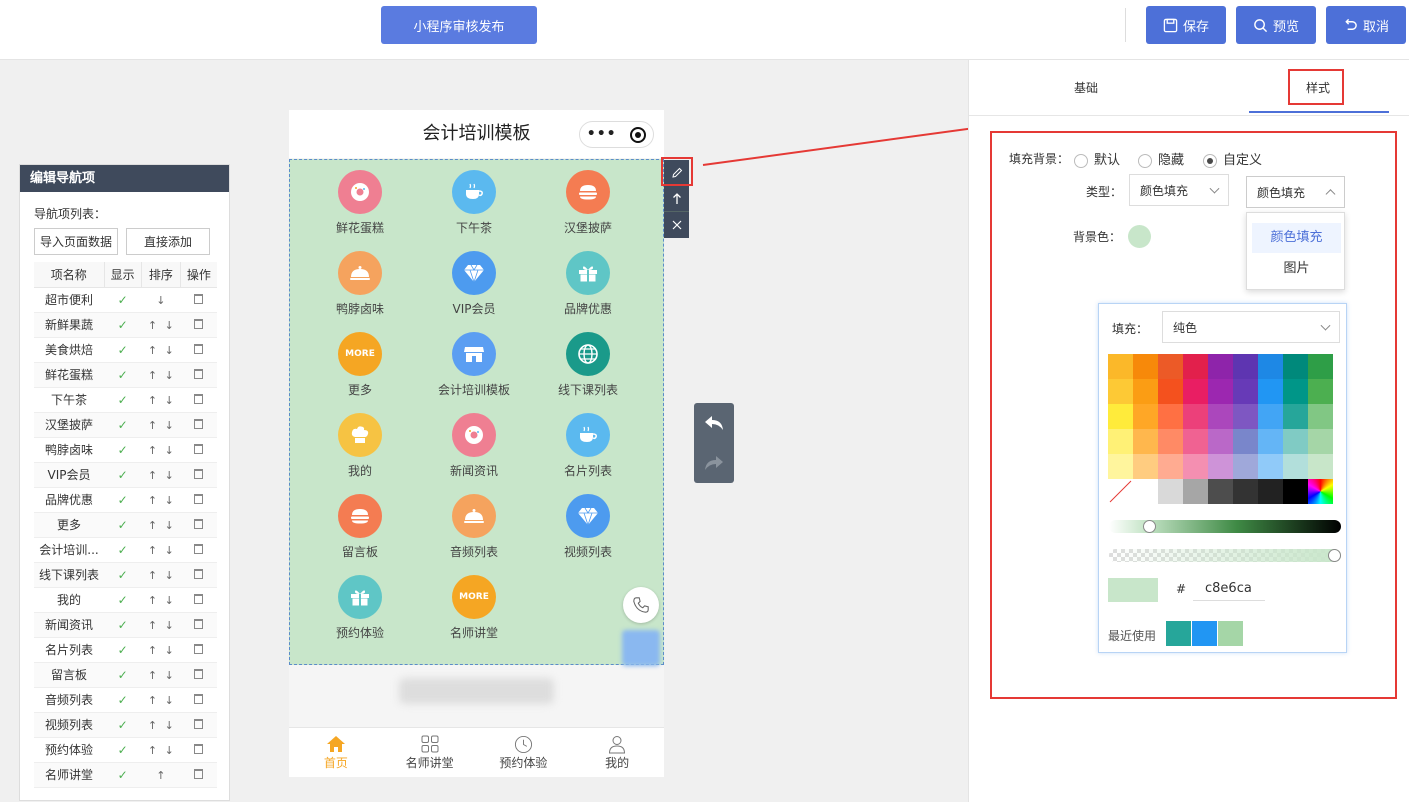 The width and height of the screenshot is (1409, 802). What do you see at coordinates (1316, 87) in the screenshot?
I see `highlight-style-tab` at bounding box center [1316, 87].